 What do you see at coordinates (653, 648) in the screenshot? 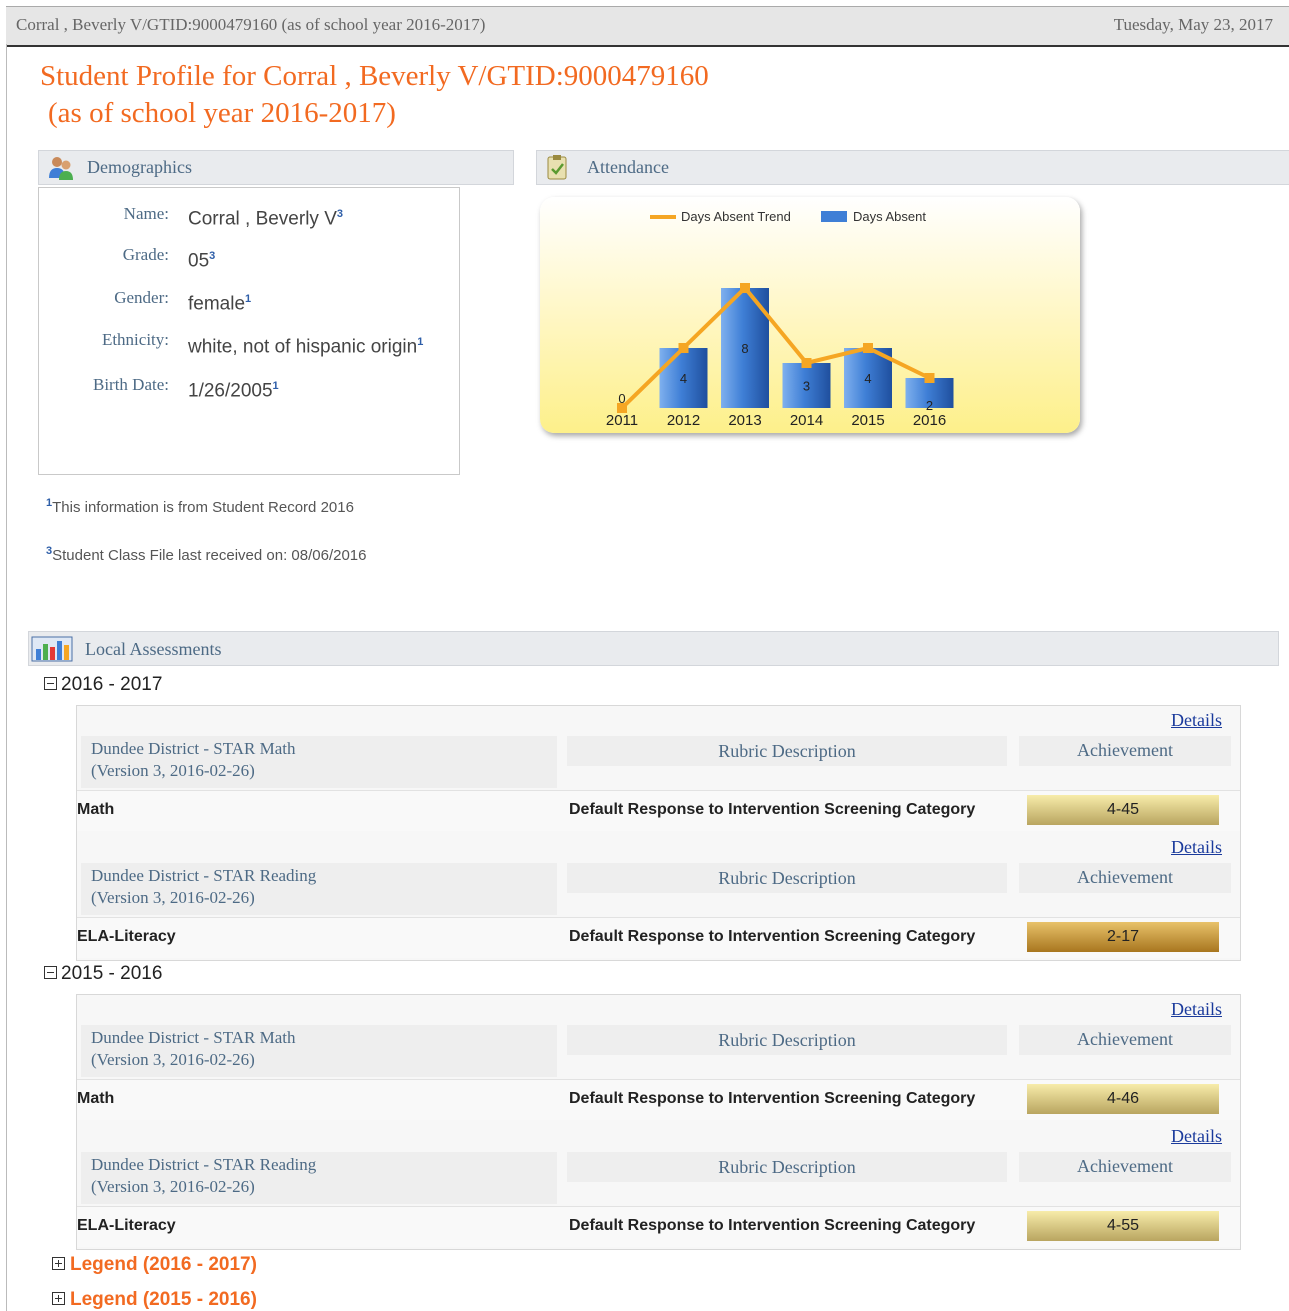
I see `local-assessments-header: Local Assessments` at bounding box center [653, 648].